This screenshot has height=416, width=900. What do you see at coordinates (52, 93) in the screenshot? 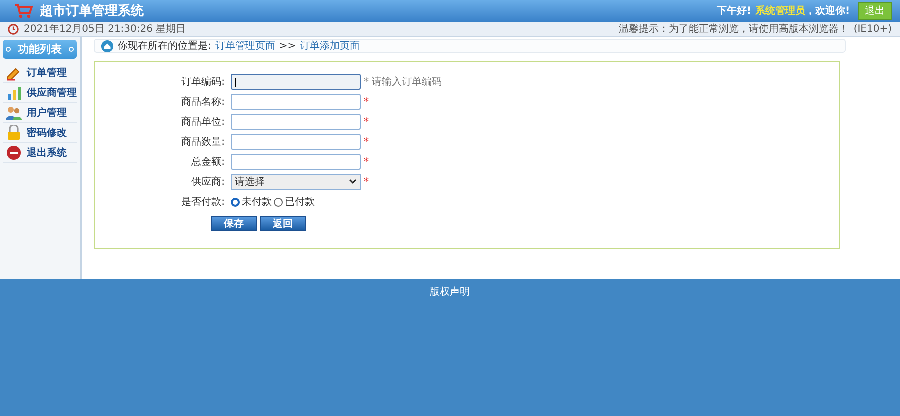
I see `sidebar-link: 供应商管理` at bounding box center [52, 93].